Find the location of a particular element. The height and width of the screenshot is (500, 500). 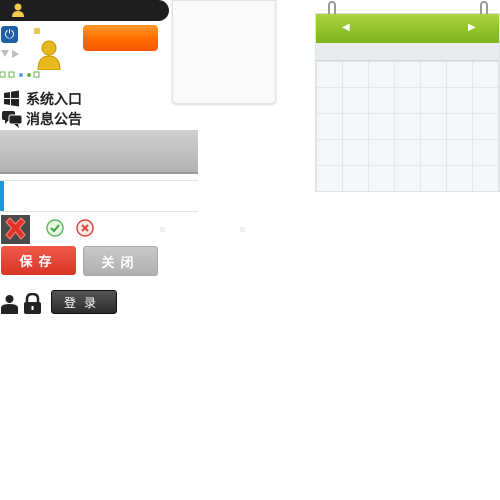

calendar-widget: ◀ ▶ is located at coordinates (407, 96).